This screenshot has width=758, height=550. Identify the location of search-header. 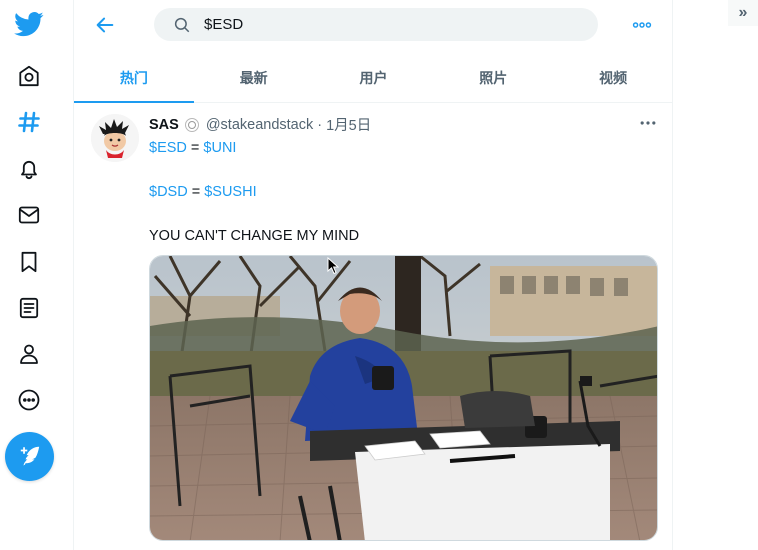
(373, 25).